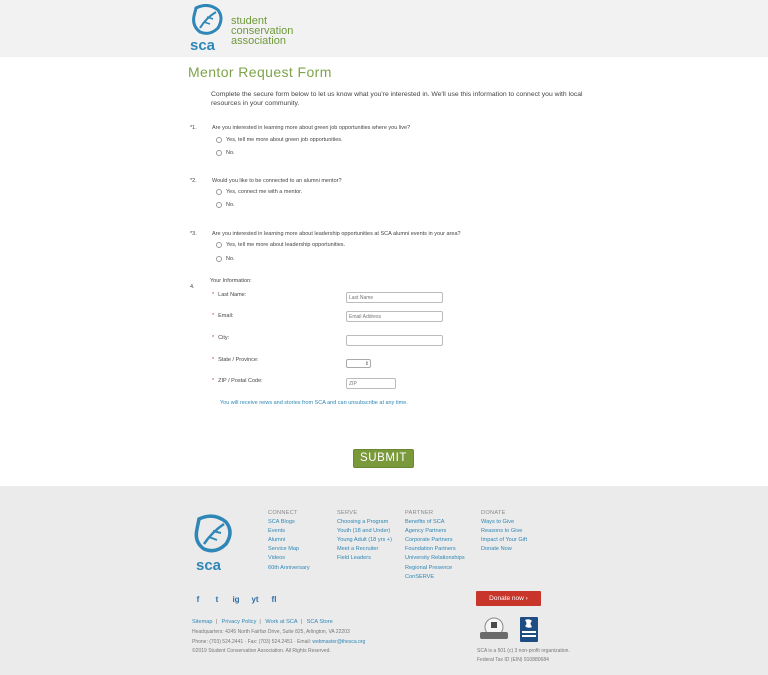 The width and height of the screenshot is (768, 675). Describe the element at coordinates (358, 363) in the screenshot. I see `state-select: ⇕` at that location.